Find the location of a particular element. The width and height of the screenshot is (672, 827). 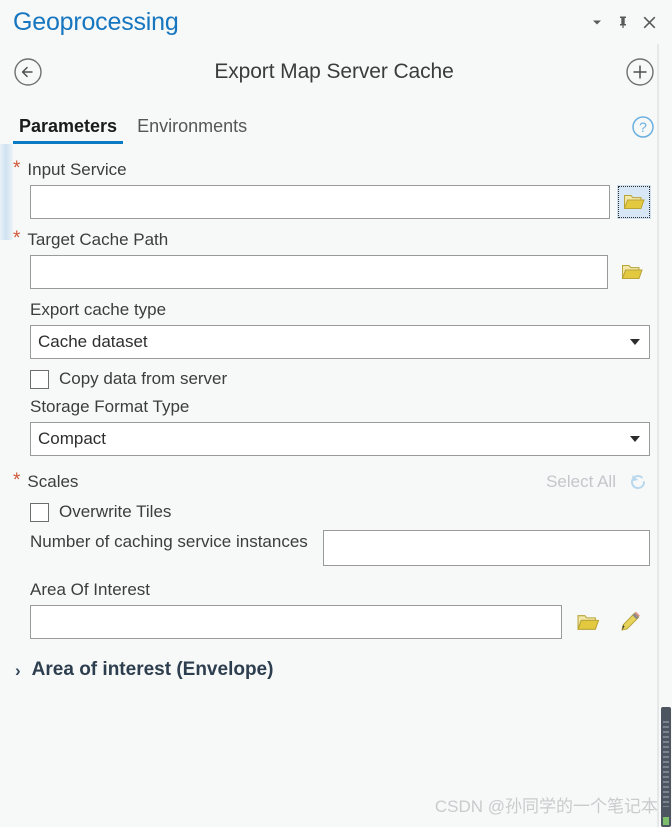

copy-data-from-server-checkbox is located at coordinates (39, 379).